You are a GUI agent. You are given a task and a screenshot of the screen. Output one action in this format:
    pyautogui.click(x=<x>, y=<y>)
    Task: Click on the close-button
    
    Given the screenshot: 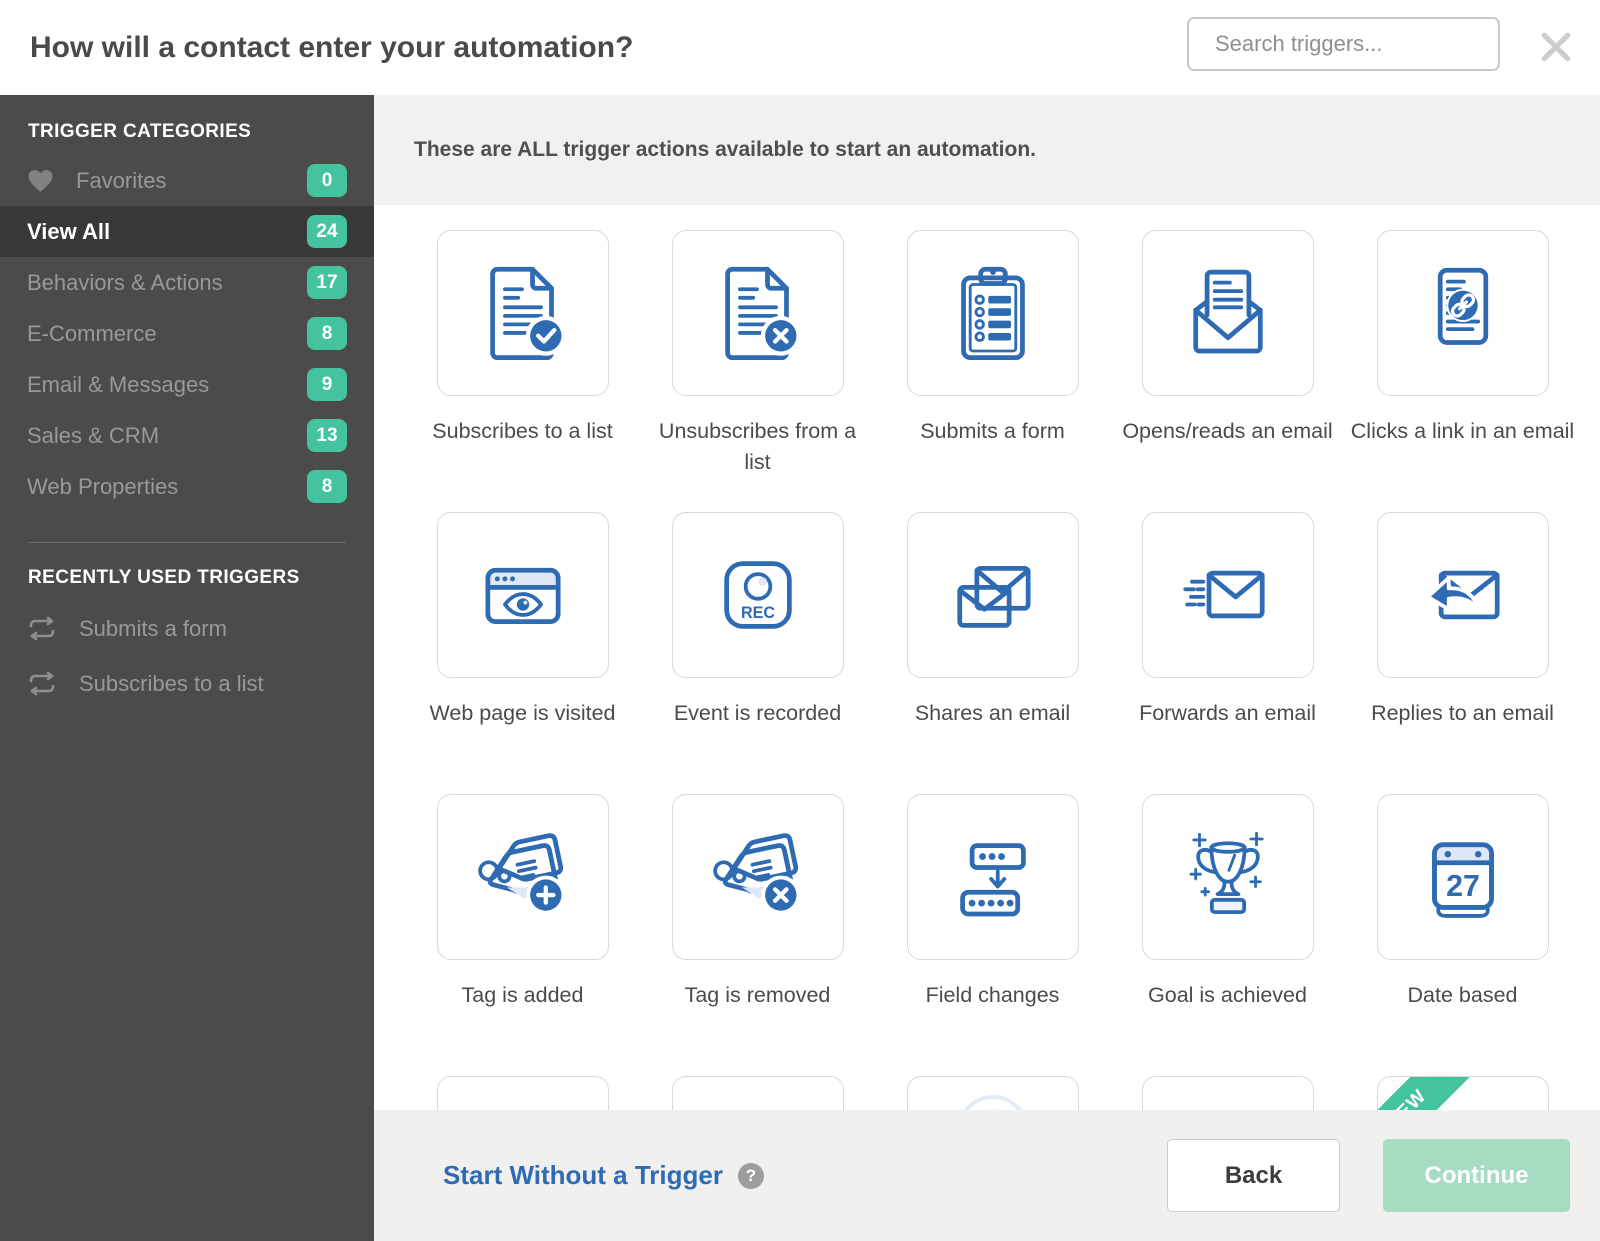 What is the action you would take?
    pyautogui.click(x=1556, y=47)
    